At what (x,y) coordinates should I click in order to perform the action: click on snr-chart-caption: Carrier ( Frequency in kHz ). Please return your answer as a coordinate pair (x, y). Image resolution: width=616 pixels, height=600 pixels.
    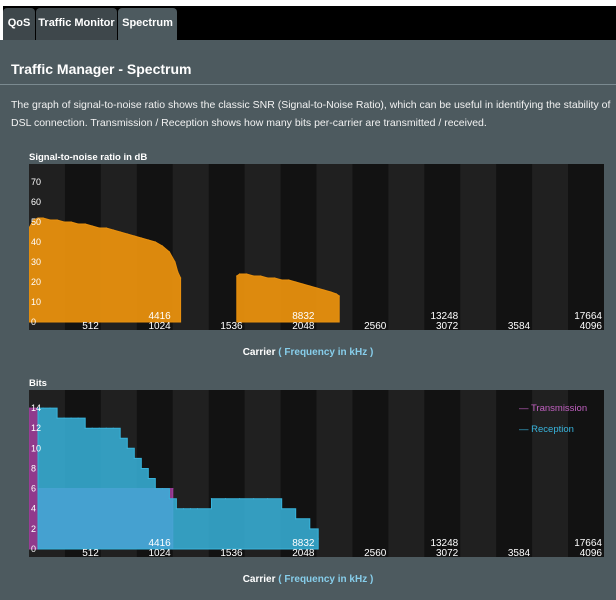
    Looking at the image, I should click on (308, 352).